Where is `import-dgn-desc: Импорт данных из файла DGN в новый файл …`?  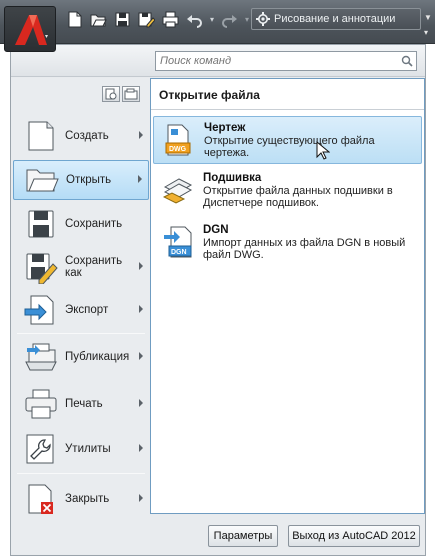 import-dgn-desc: Импорт данных из файла DGN в новый файл … is located at coordinates (304, 249).